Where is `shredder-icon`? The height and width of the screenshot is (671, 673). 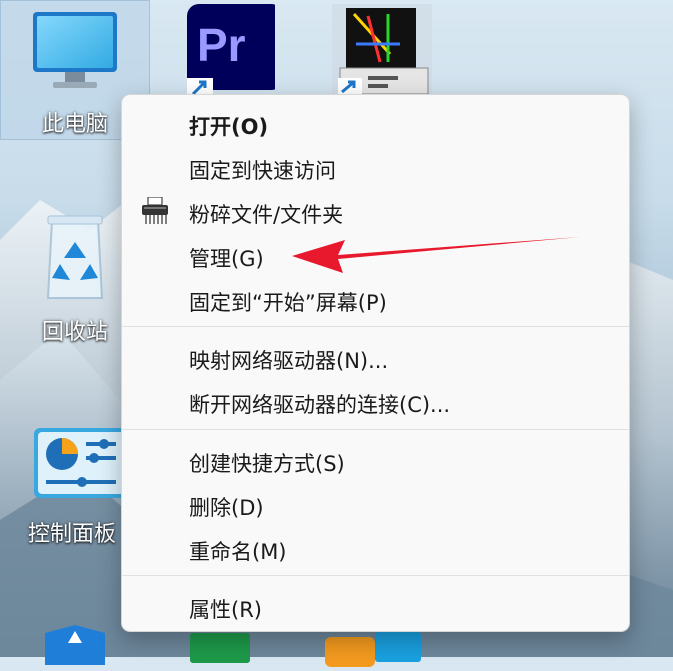 shredder-icon is located at coordinates (155, 210).